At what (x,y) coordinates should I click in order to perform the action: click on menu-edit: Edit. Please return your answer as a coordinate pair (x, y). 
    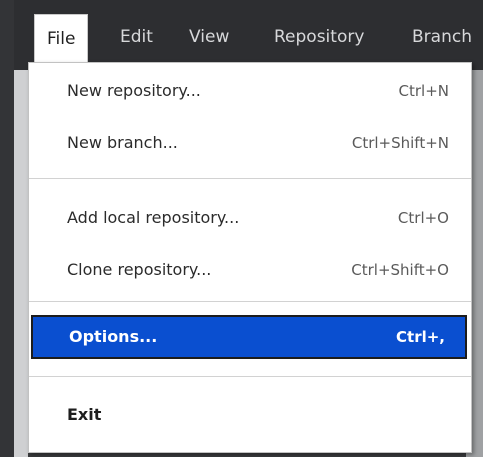
    Looking at the image, I should click on (136, 37).